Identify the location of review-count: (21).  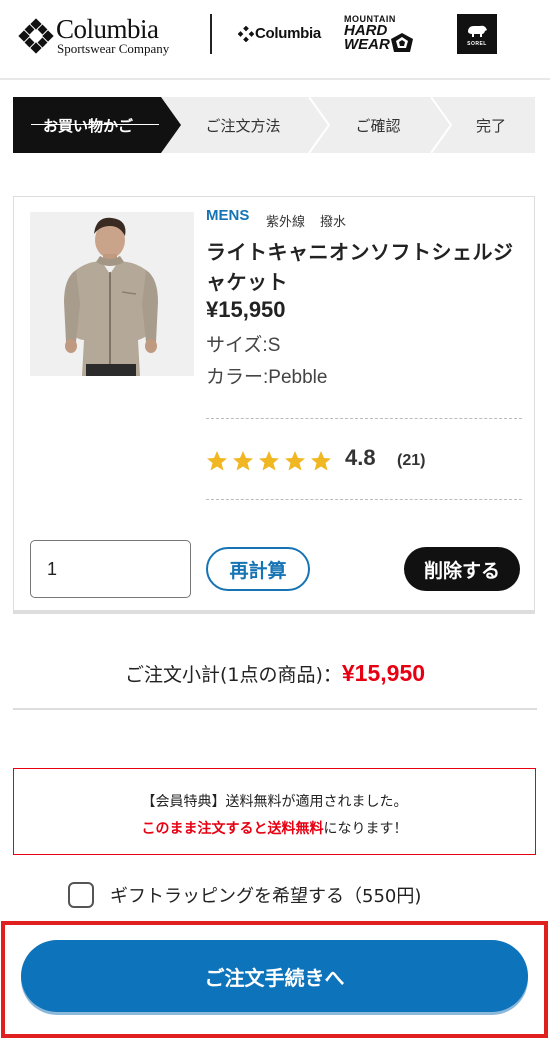
(411, 461).